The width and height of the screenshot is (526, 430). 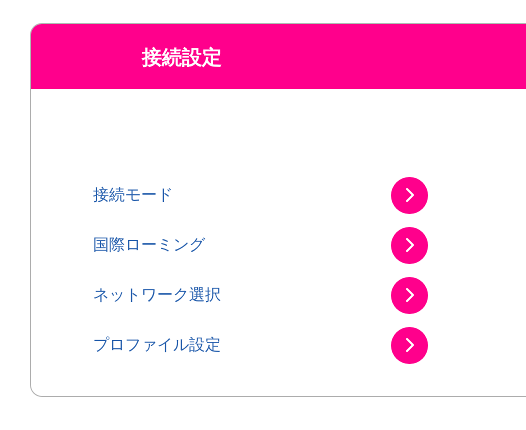 I want to click on panel-title: 接続設定, so click(x=182, y=57).